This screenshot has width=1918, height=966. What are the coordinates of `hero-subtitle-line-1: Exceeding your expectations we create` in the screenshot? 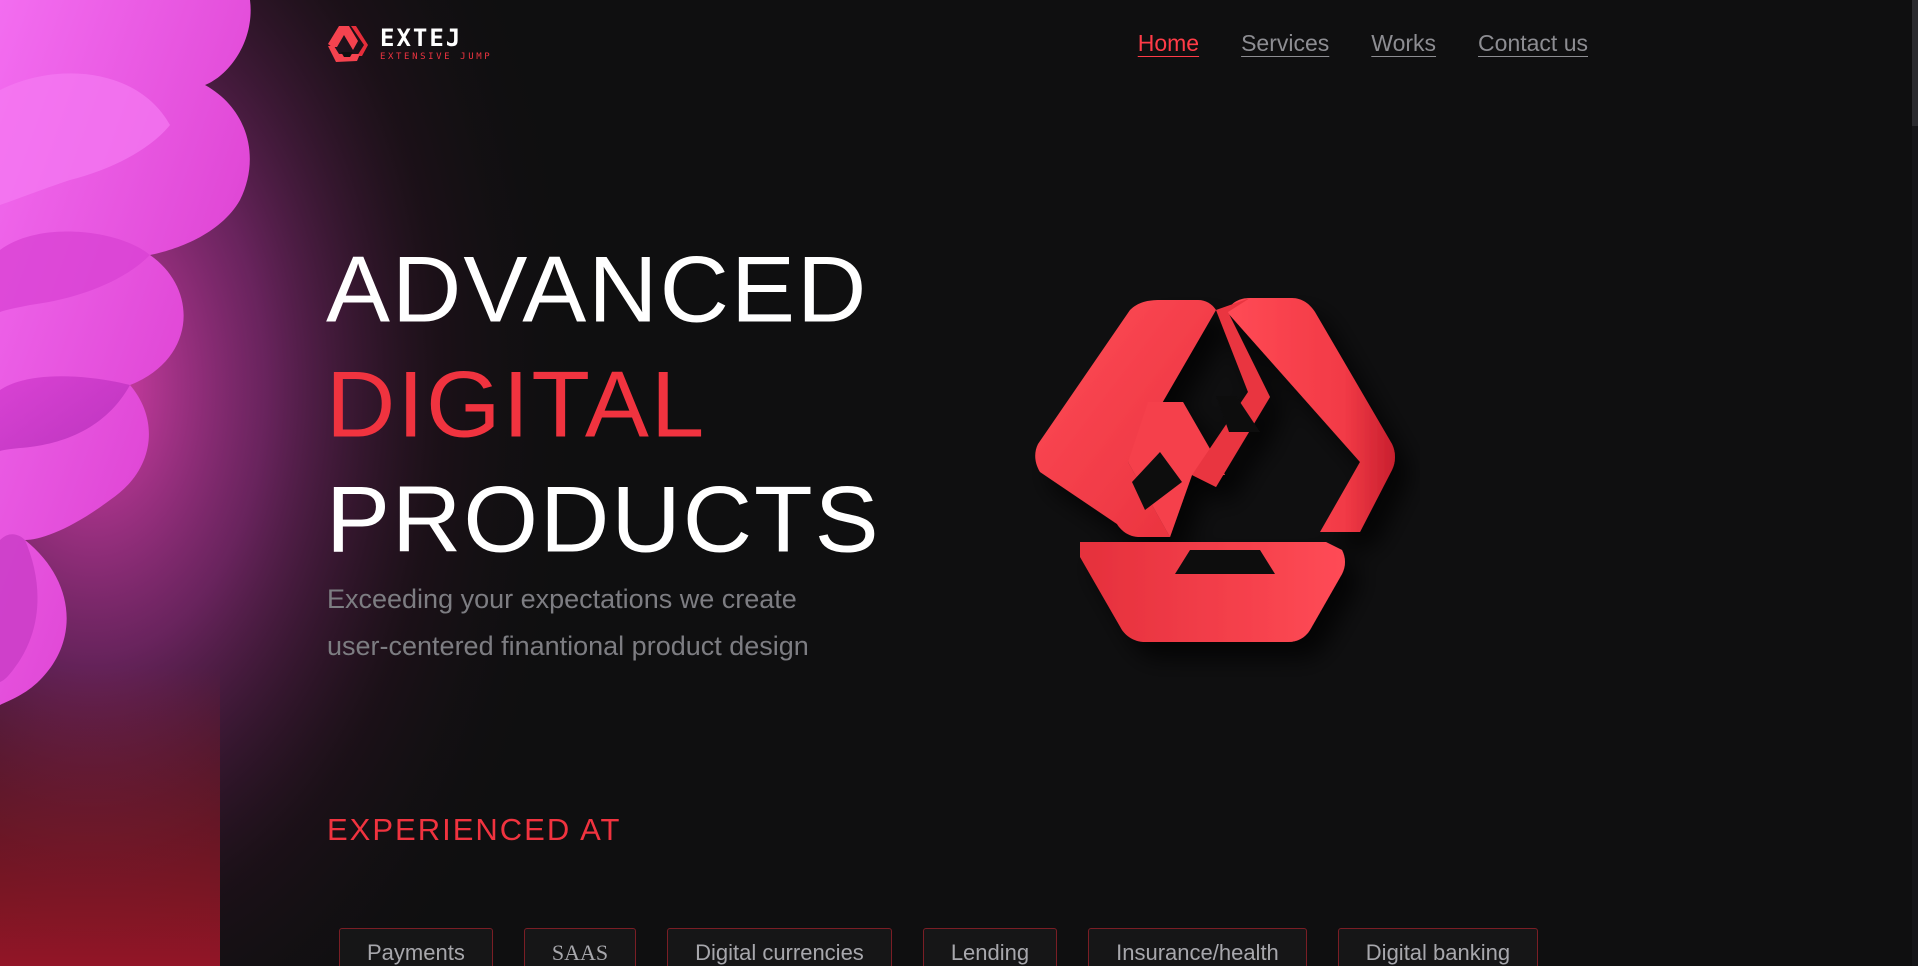 It's located at (562, 599).